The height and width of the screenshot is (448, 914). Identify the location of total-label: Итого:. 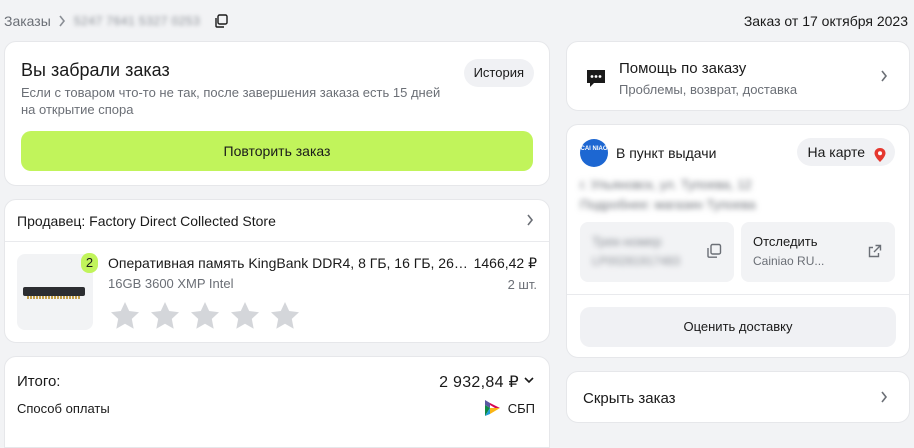
(39, 381).